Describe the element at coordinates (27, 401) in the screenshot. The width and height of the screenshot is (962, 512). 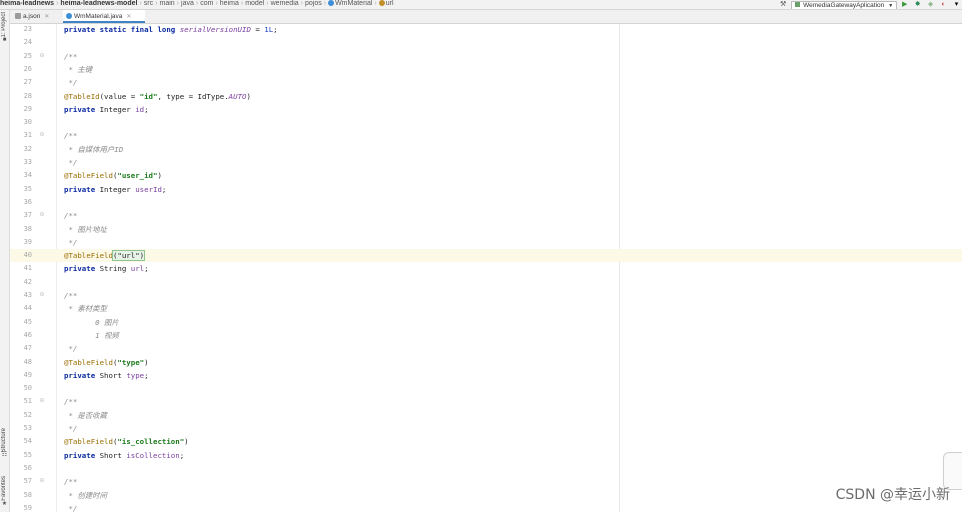
I see `line-number: 51` at that location.